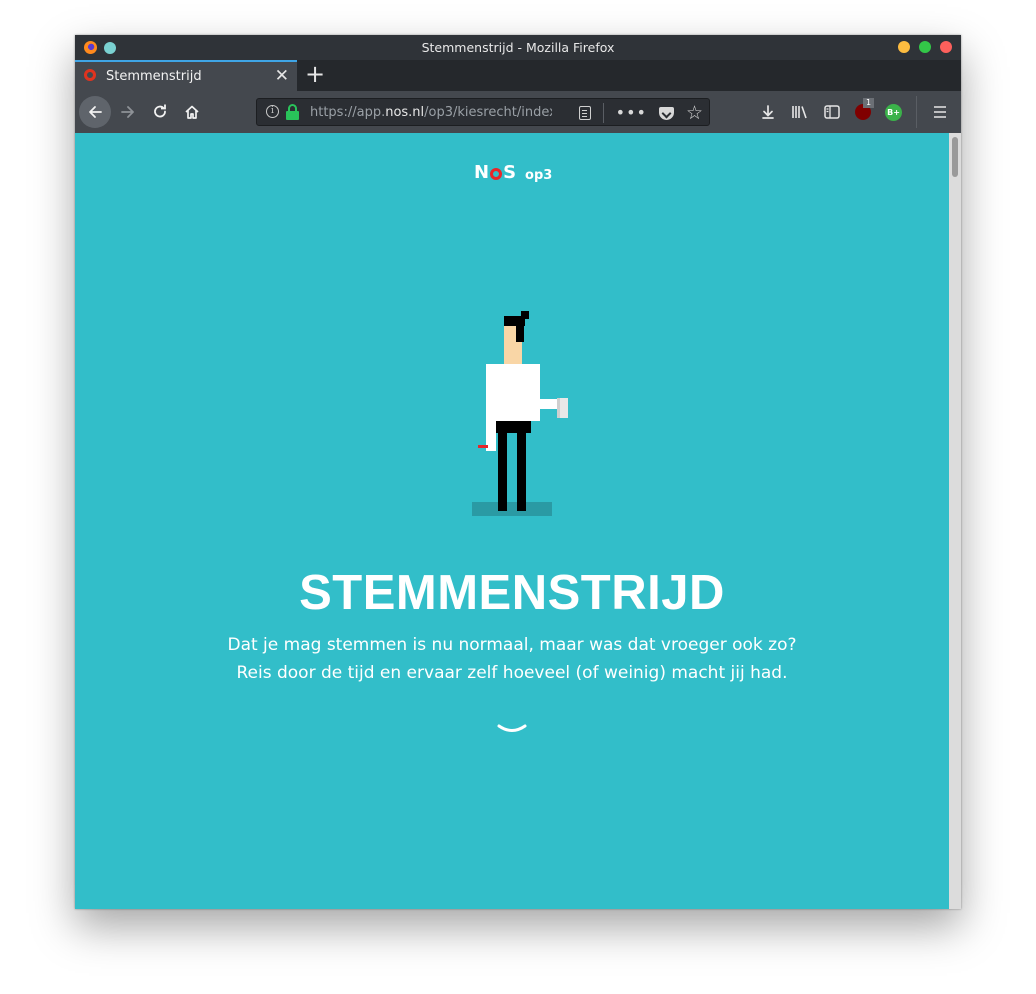  I want to click on character-face, so click(510, 345).